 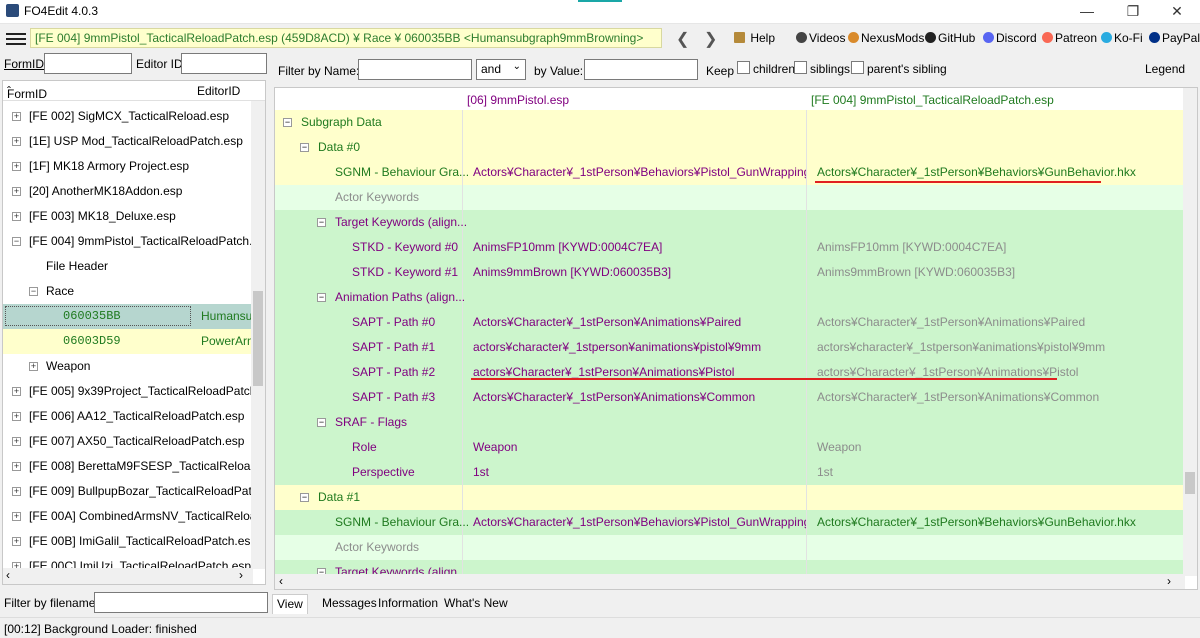 I want to click on paypal-link: PayPal, so click(x=1174, y=38).